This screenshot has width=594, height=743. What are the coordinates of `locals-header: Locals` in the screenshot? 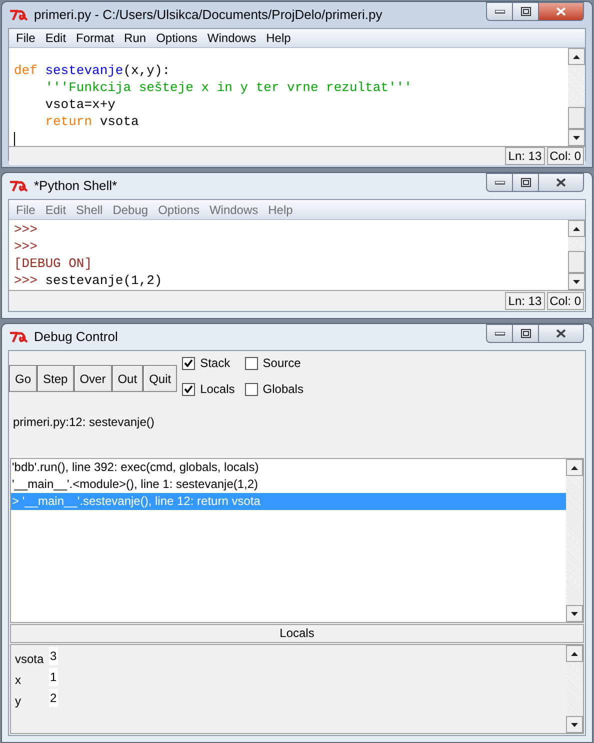 It's located at (297, 633).